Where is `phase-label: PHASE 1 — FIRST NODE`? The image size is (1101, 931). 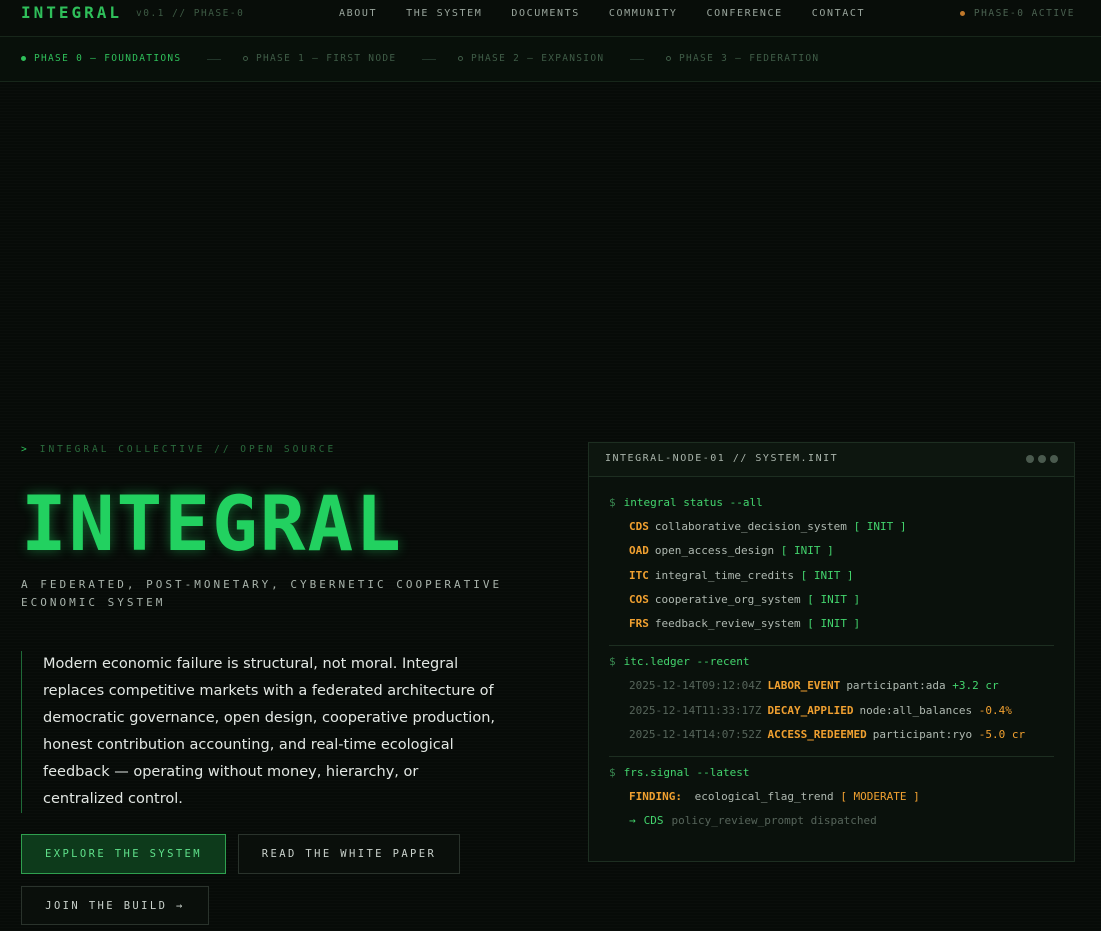
phase-label: PHASE 1 — FIRST NODE is located at coordinates (326, 58).